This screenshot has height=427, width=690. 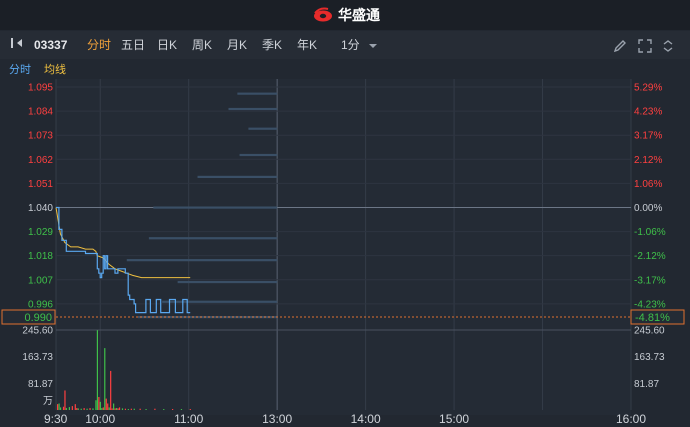 I want to click on fullscreen-icon, so click(x=645, y=45).